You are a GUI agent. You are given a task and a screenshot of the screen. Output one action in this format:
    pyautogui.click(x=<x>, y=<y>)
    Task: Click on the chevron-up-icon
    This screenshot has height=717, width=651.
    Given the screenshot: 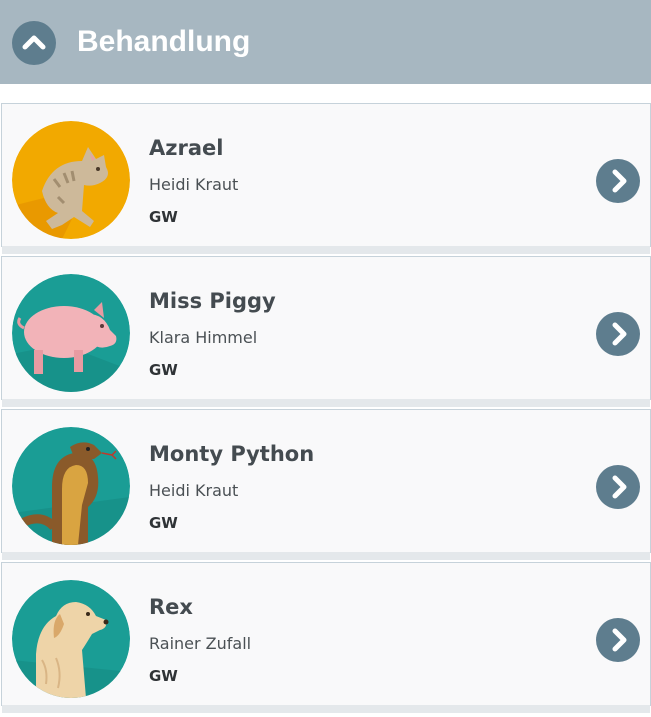 What is the action you would take?
    pyautogui.click(x=34, y=42)
    